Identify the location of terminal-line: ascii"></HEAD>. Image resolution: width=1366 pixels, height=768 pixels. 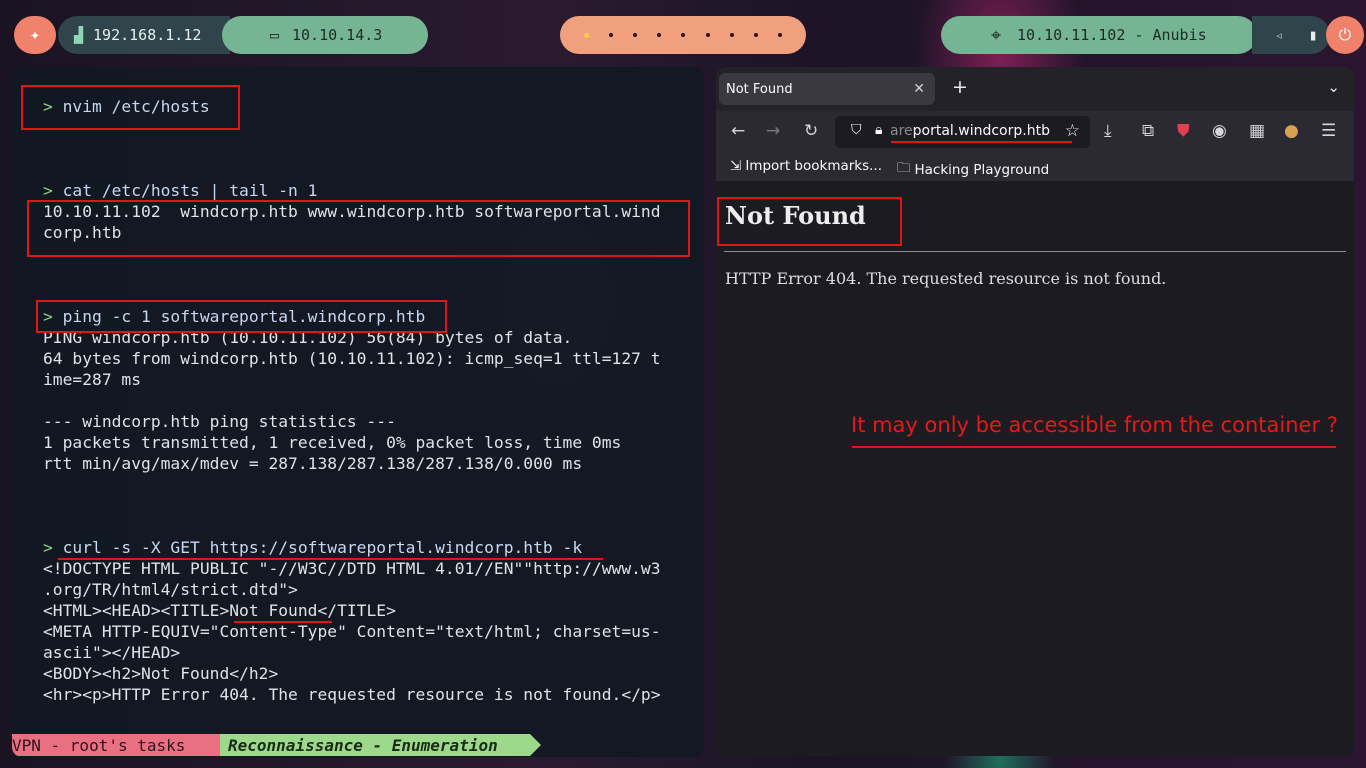
(112, 652).